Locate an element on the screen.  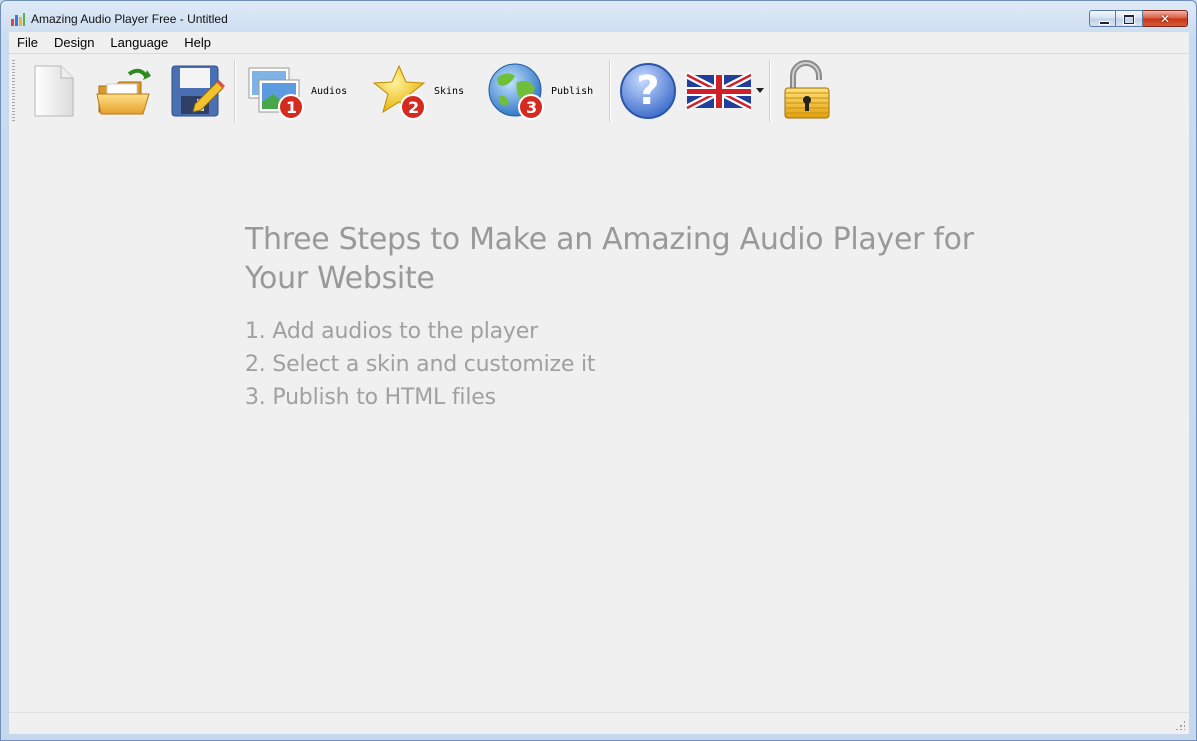
list-item: 2. Select a skin and customize it is located at coordinates (420, 364).